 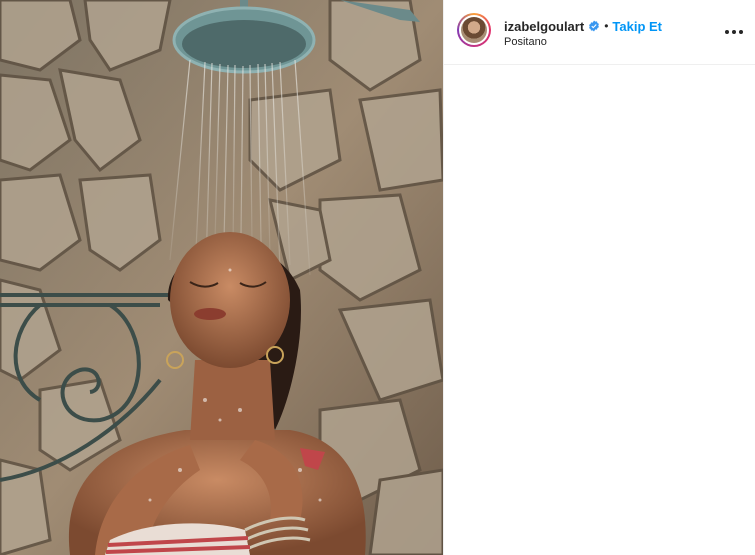 I want to click on location-link: Positano, so click(x=525, y=42).